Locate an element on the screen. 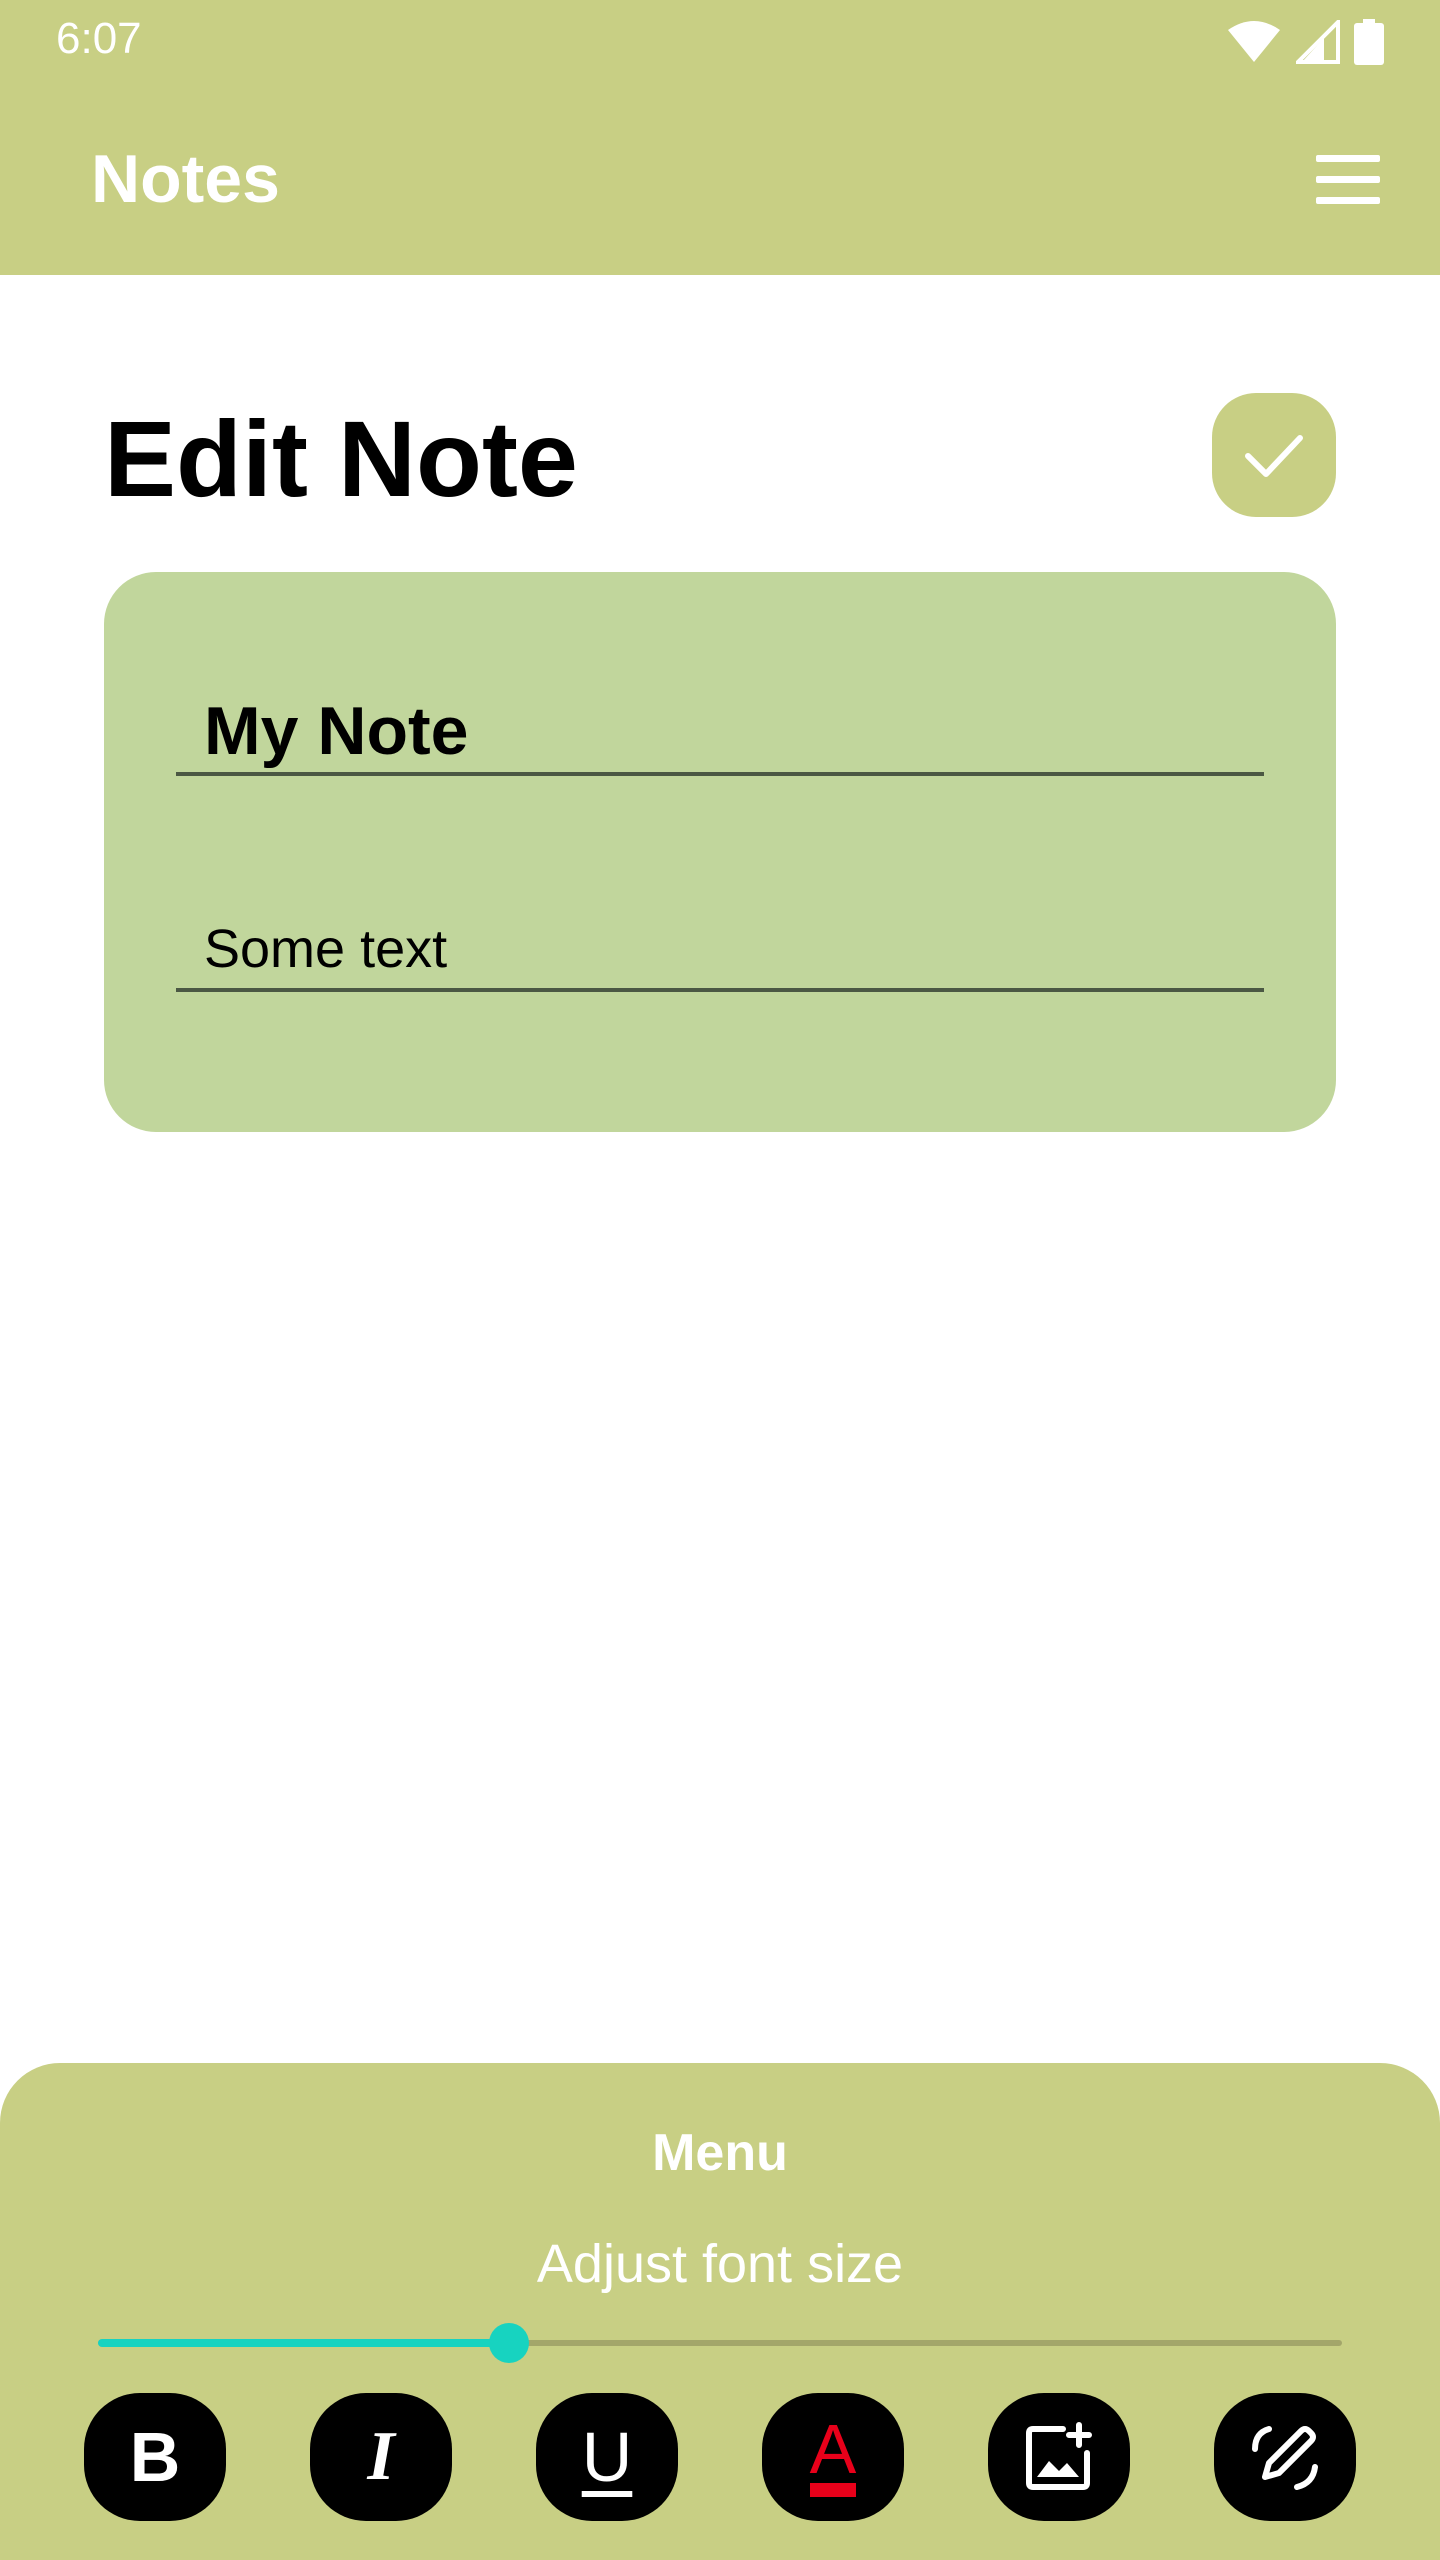  slider-active-track is located at coordinates (303, 2343).